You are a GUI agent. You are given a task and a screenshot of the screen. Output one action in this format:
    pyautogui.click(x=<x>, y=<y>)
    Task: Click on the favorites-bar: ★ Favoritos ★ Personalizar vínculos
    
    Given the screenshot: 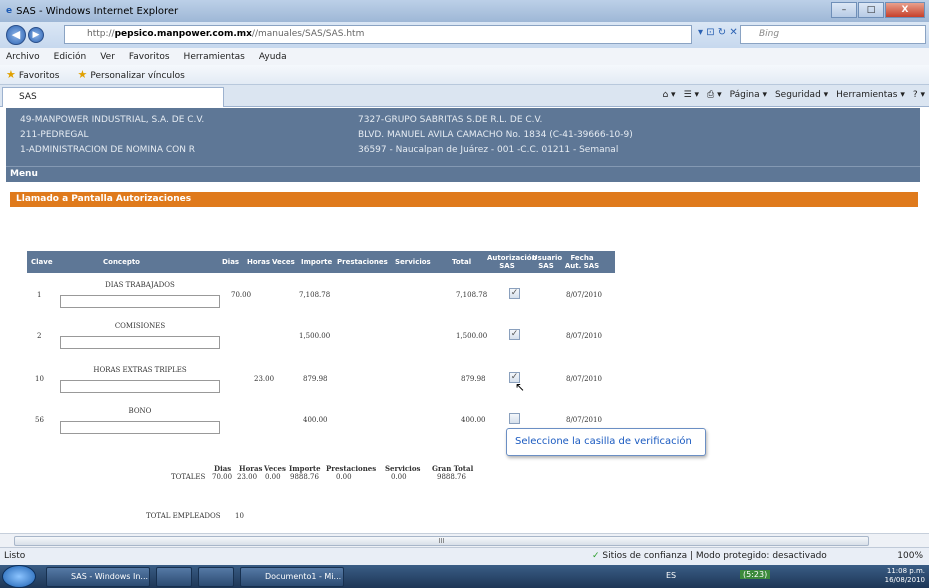 What is the action you would take?
    pyautogui.click(x=464, y=75)
    